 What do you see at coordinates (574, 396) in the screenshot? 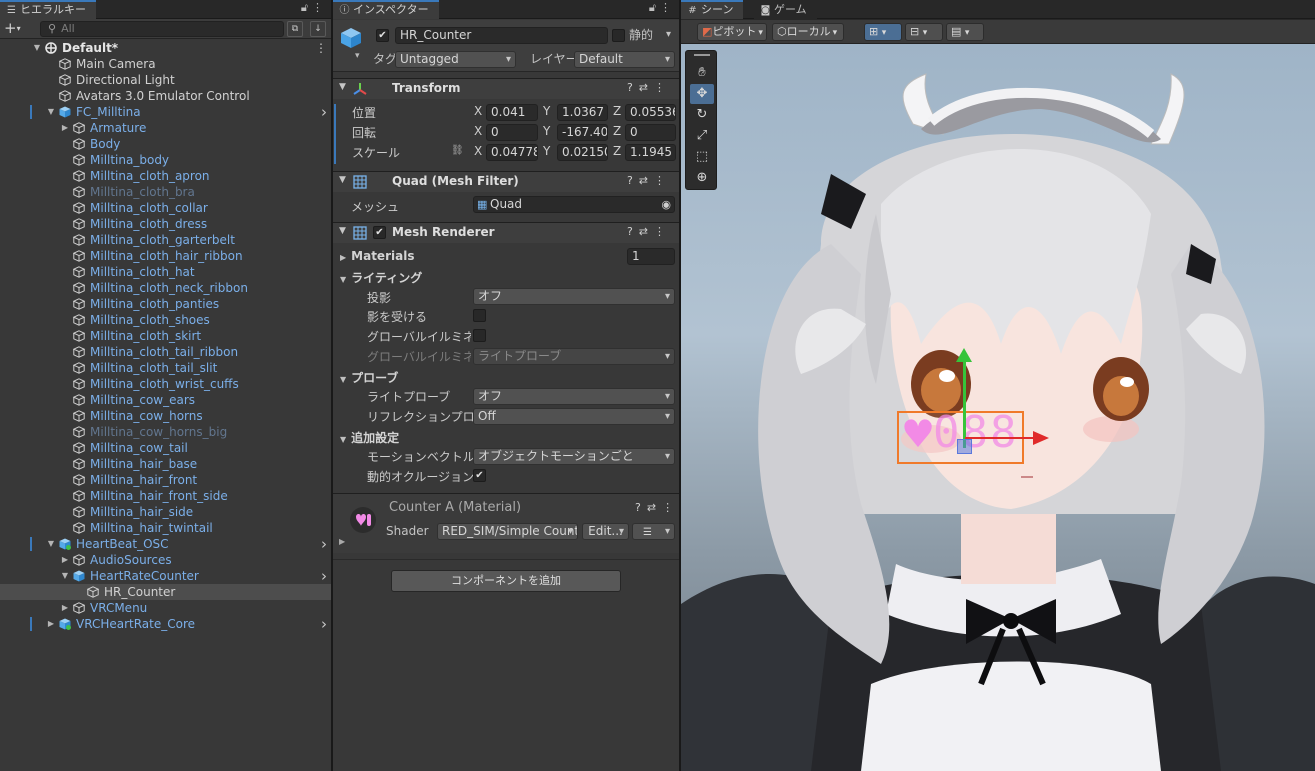
I see `light-probes-dropdown: オフ` at bounding box center [574, 396].